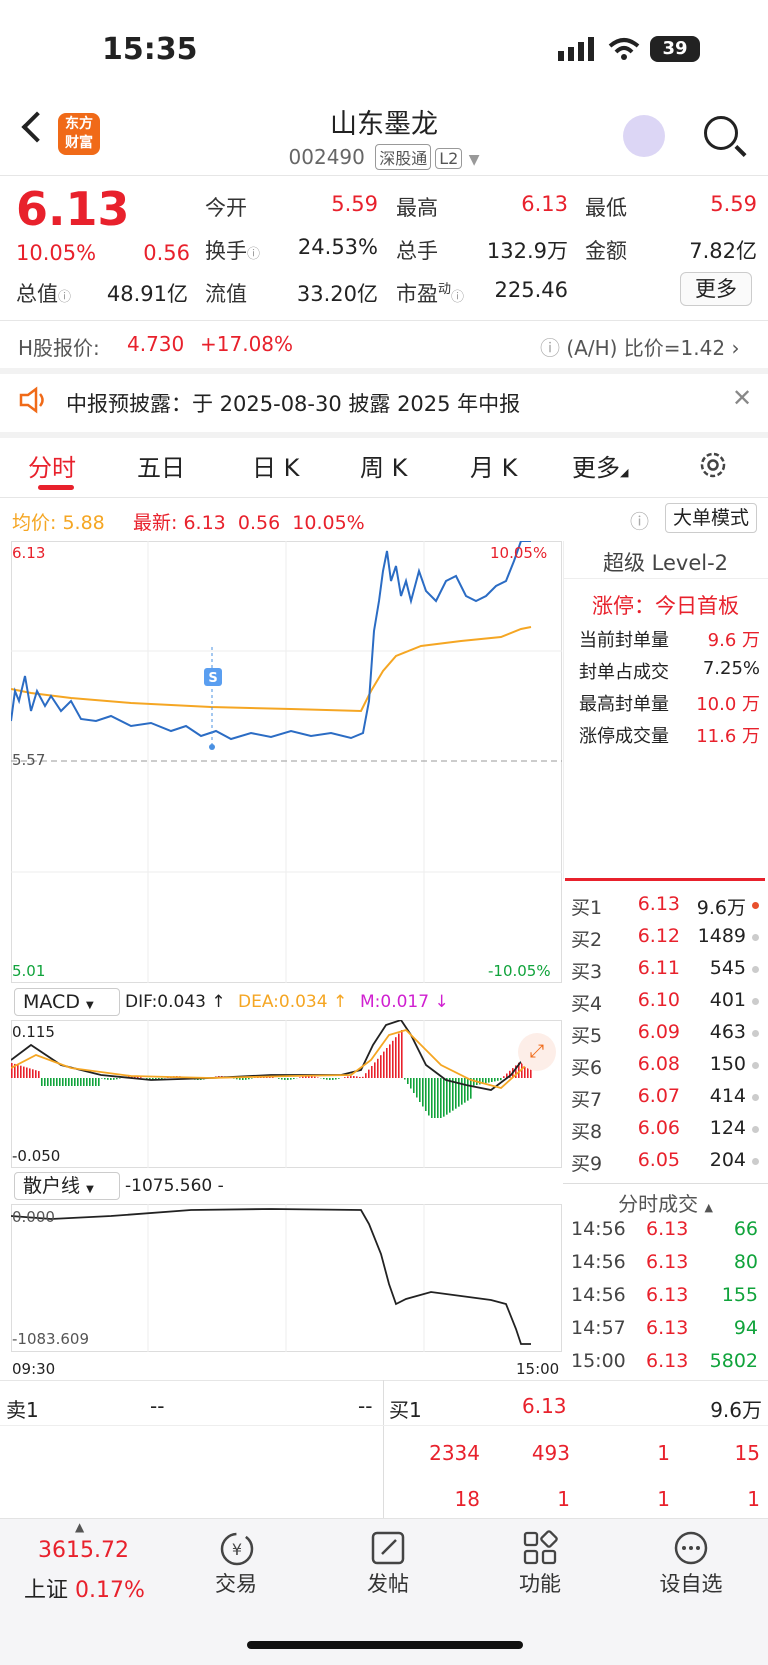 The height and width of the screenshot is (1665, 768). What do you see at coordinates (275, 465) in the screenshot?
I see `tab-daily: 日 K` at bounding box center [275, 465].